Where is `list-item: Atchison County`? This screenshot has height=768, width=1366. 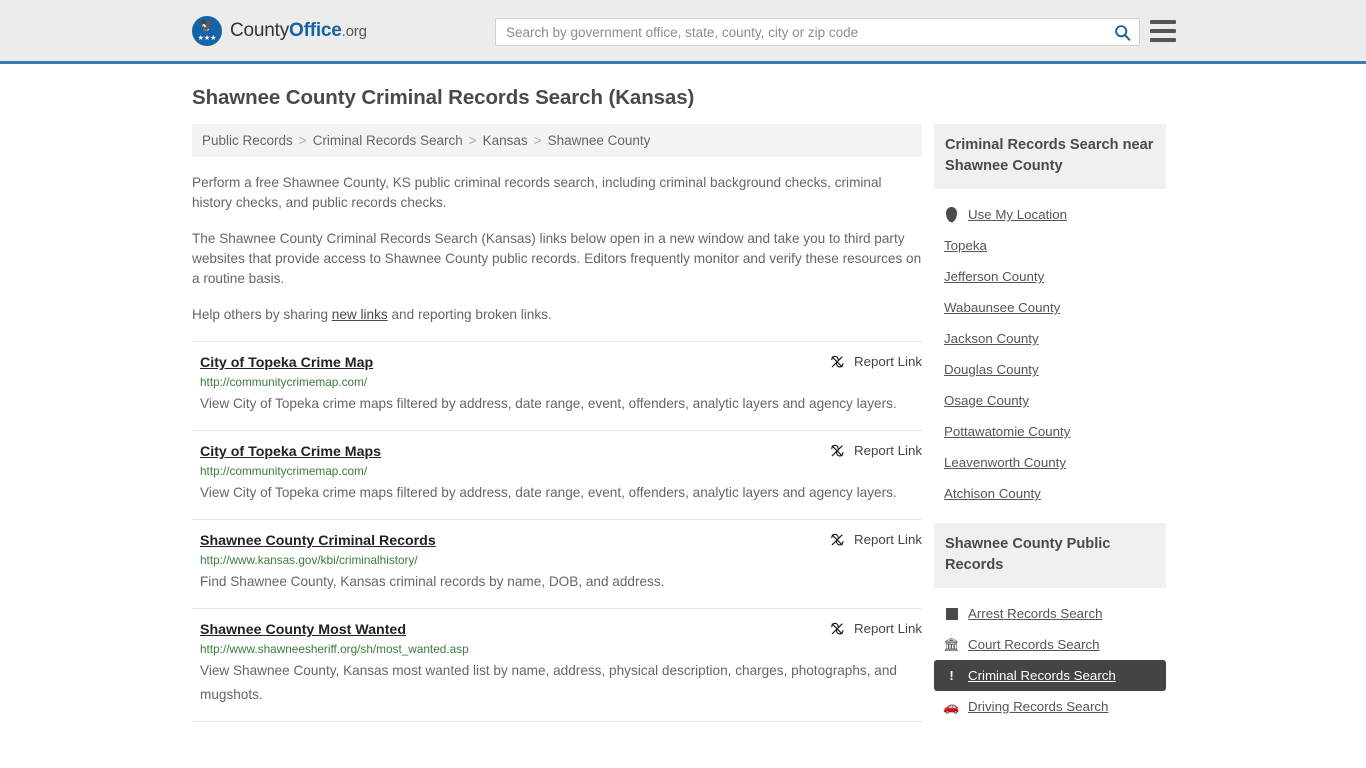
list-item: Atchison County is located at coordinates (1050, 493).